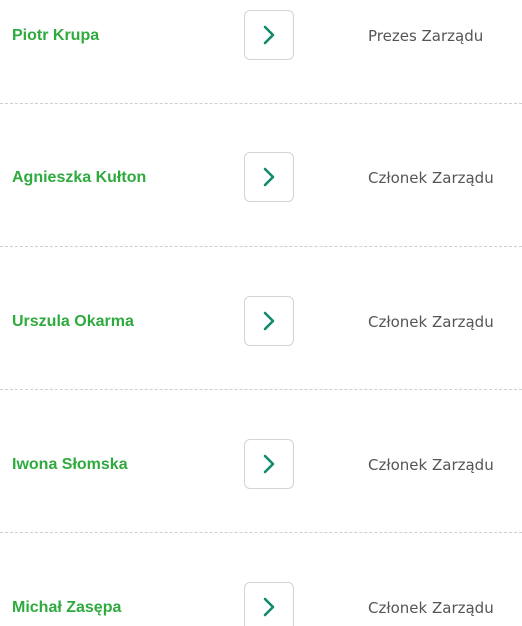  Describe the element at coordinates (70, 465) in the screenshot. I see `member-name: Iwona Słomska` at that location.